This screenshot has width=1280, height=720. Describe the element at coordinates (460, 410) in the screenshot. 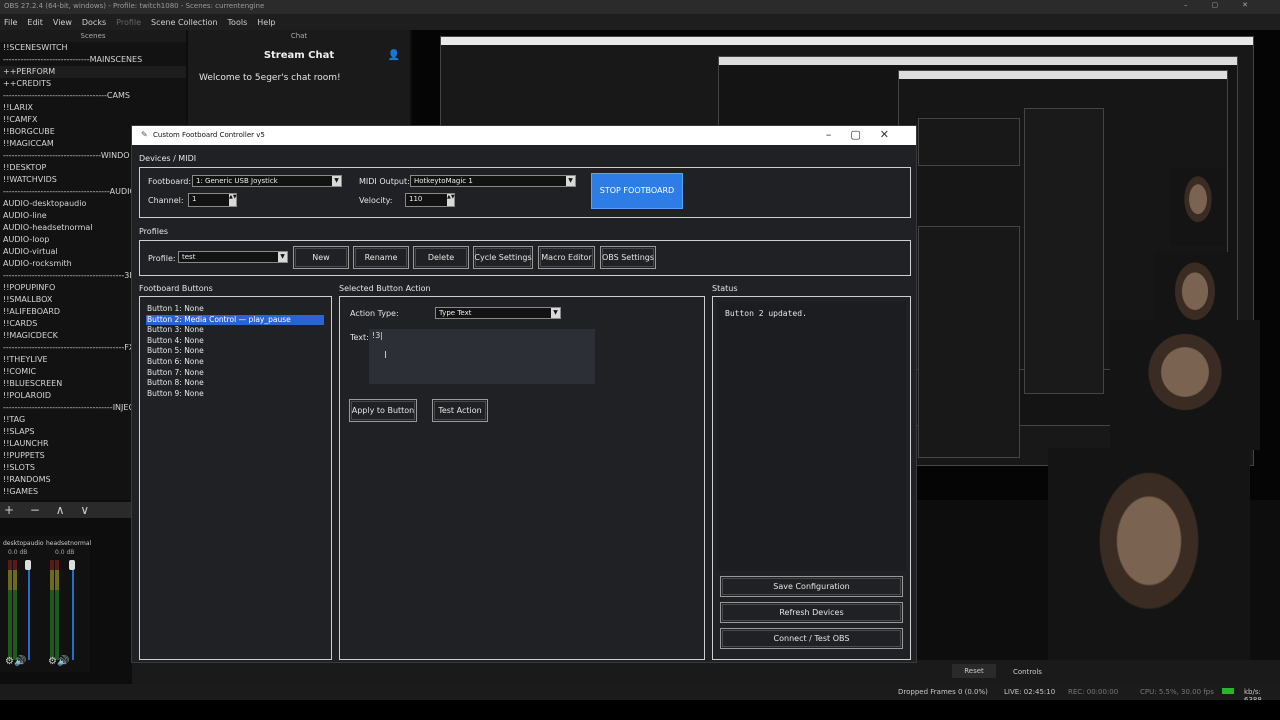

I see `test-action-button: Test Action` at that location.